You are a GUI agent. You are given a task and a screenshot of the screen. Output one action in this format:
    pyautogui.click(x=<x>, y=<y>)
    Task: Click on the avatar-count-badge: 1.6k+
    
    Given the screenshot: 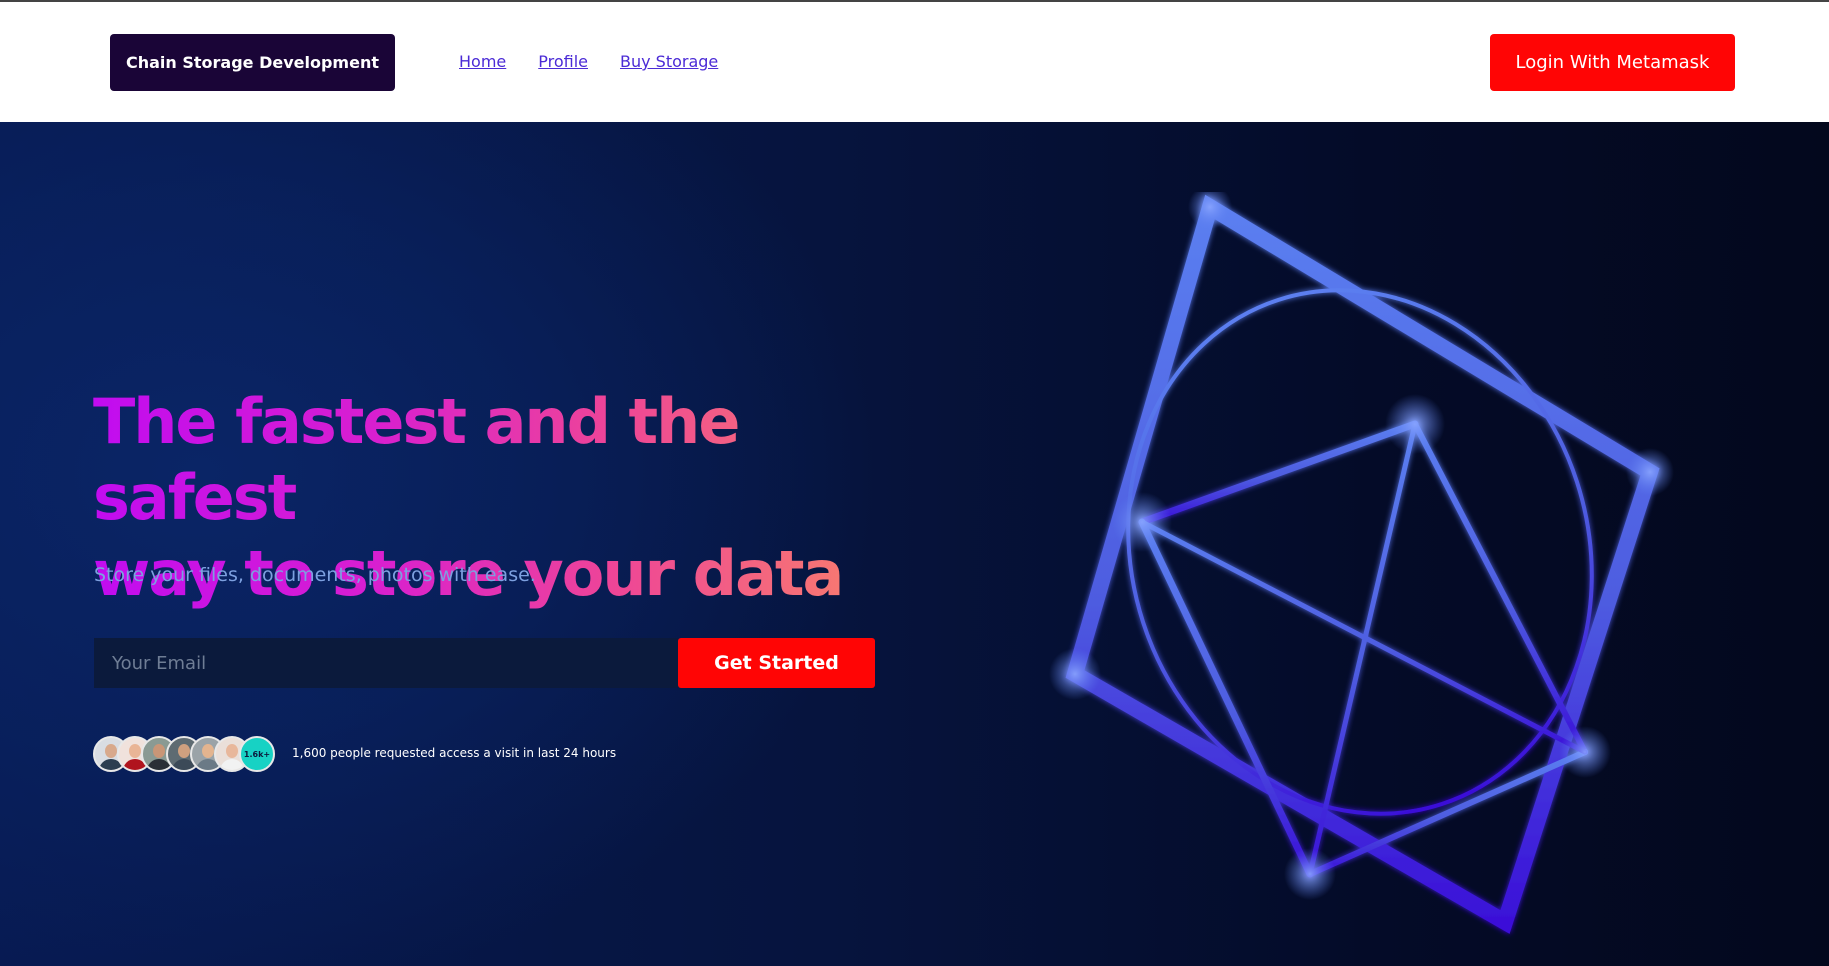 What is the action you would take?
    pyautogui.click(x=257, y=754)
    